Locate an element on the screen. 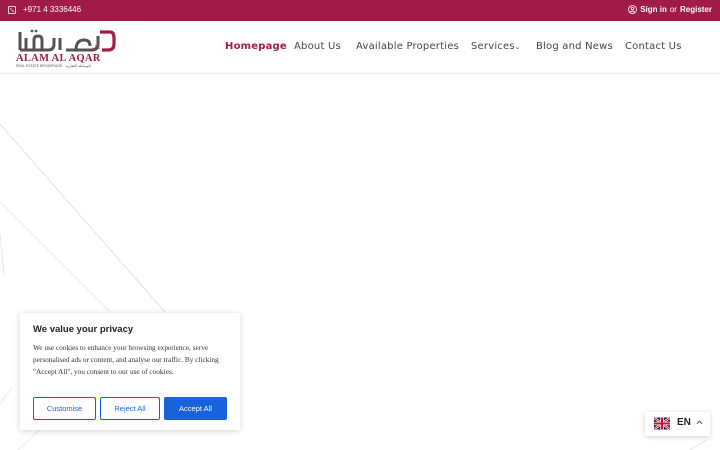 The height and width of the screenshot is (450, 720). reject-all-button: Reject All is located at coordinates (130, 408).